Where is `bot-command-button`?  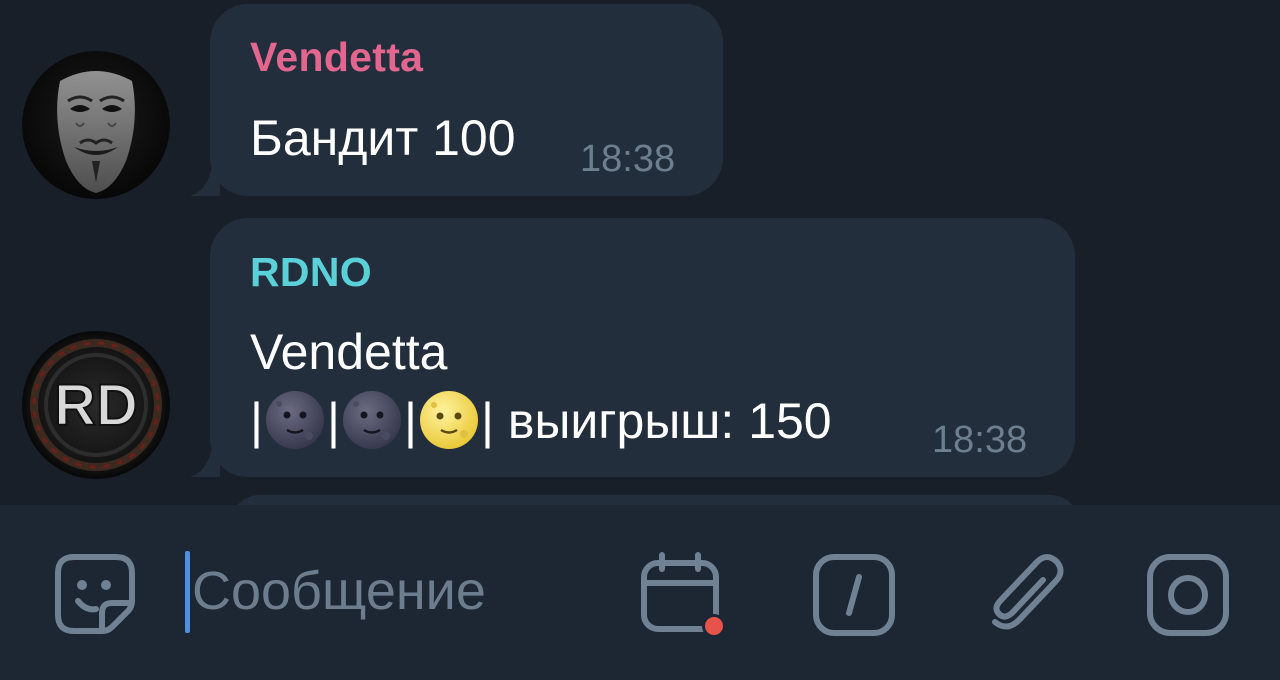
bot-command-button is located at coordinates (854, 595).